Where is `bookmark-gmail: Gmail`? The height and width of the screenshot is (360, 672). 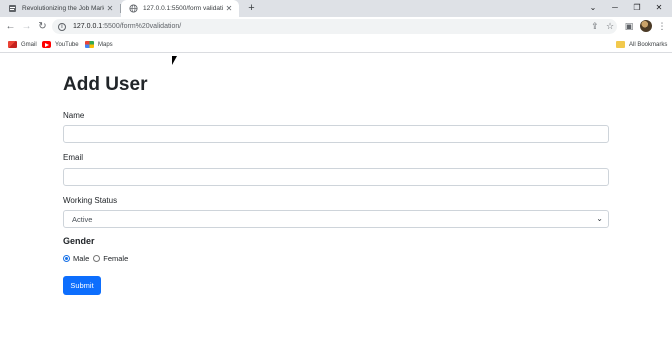 bookmark-gmail: Gmail is located at coordinates (22, 44).